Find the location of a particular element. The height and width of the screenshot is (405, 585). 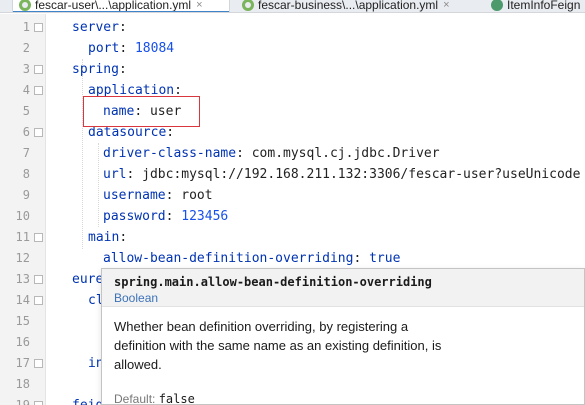

code-line-13: eure is located at coordinates (87, 279).